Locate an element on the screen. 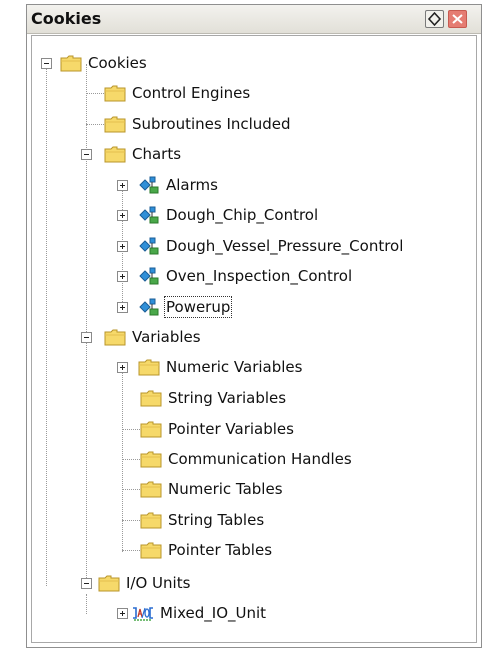 Image resolution: width=487 pixels, height=652 pixels. tree-node-charts: Charts is located at coordinates (142, 154).